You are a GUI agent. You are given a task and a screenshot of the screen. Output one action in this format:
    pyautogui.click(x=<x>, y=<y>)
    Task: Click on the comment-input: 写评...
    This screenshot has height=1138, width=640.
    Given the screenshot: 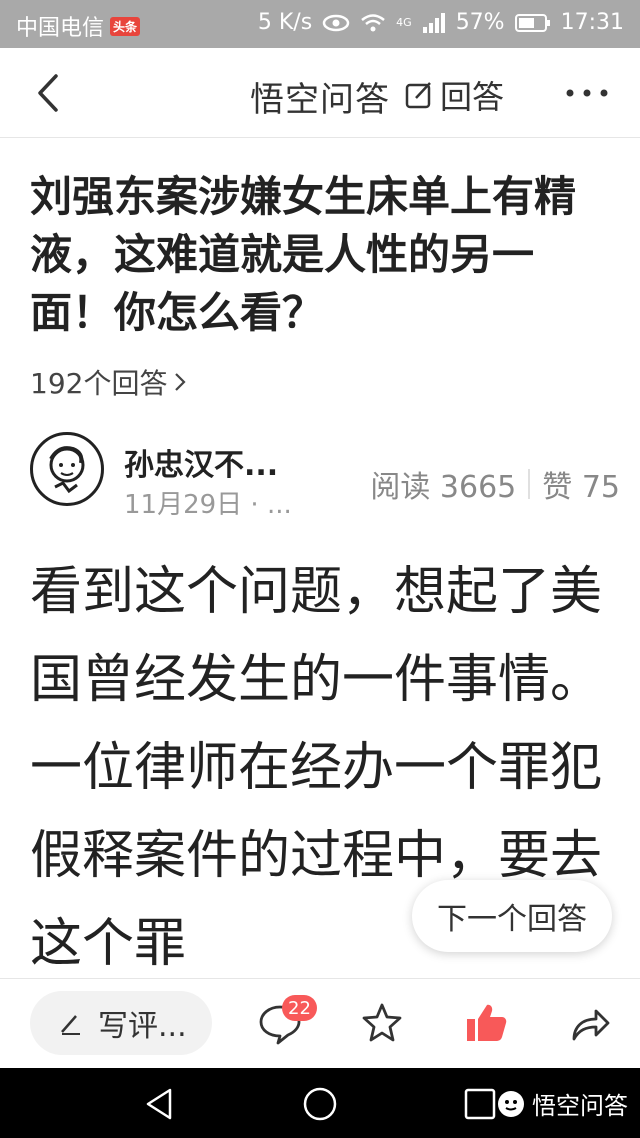 What is the action you would take?
    pyautogui.click(x=121, y=1023)
    